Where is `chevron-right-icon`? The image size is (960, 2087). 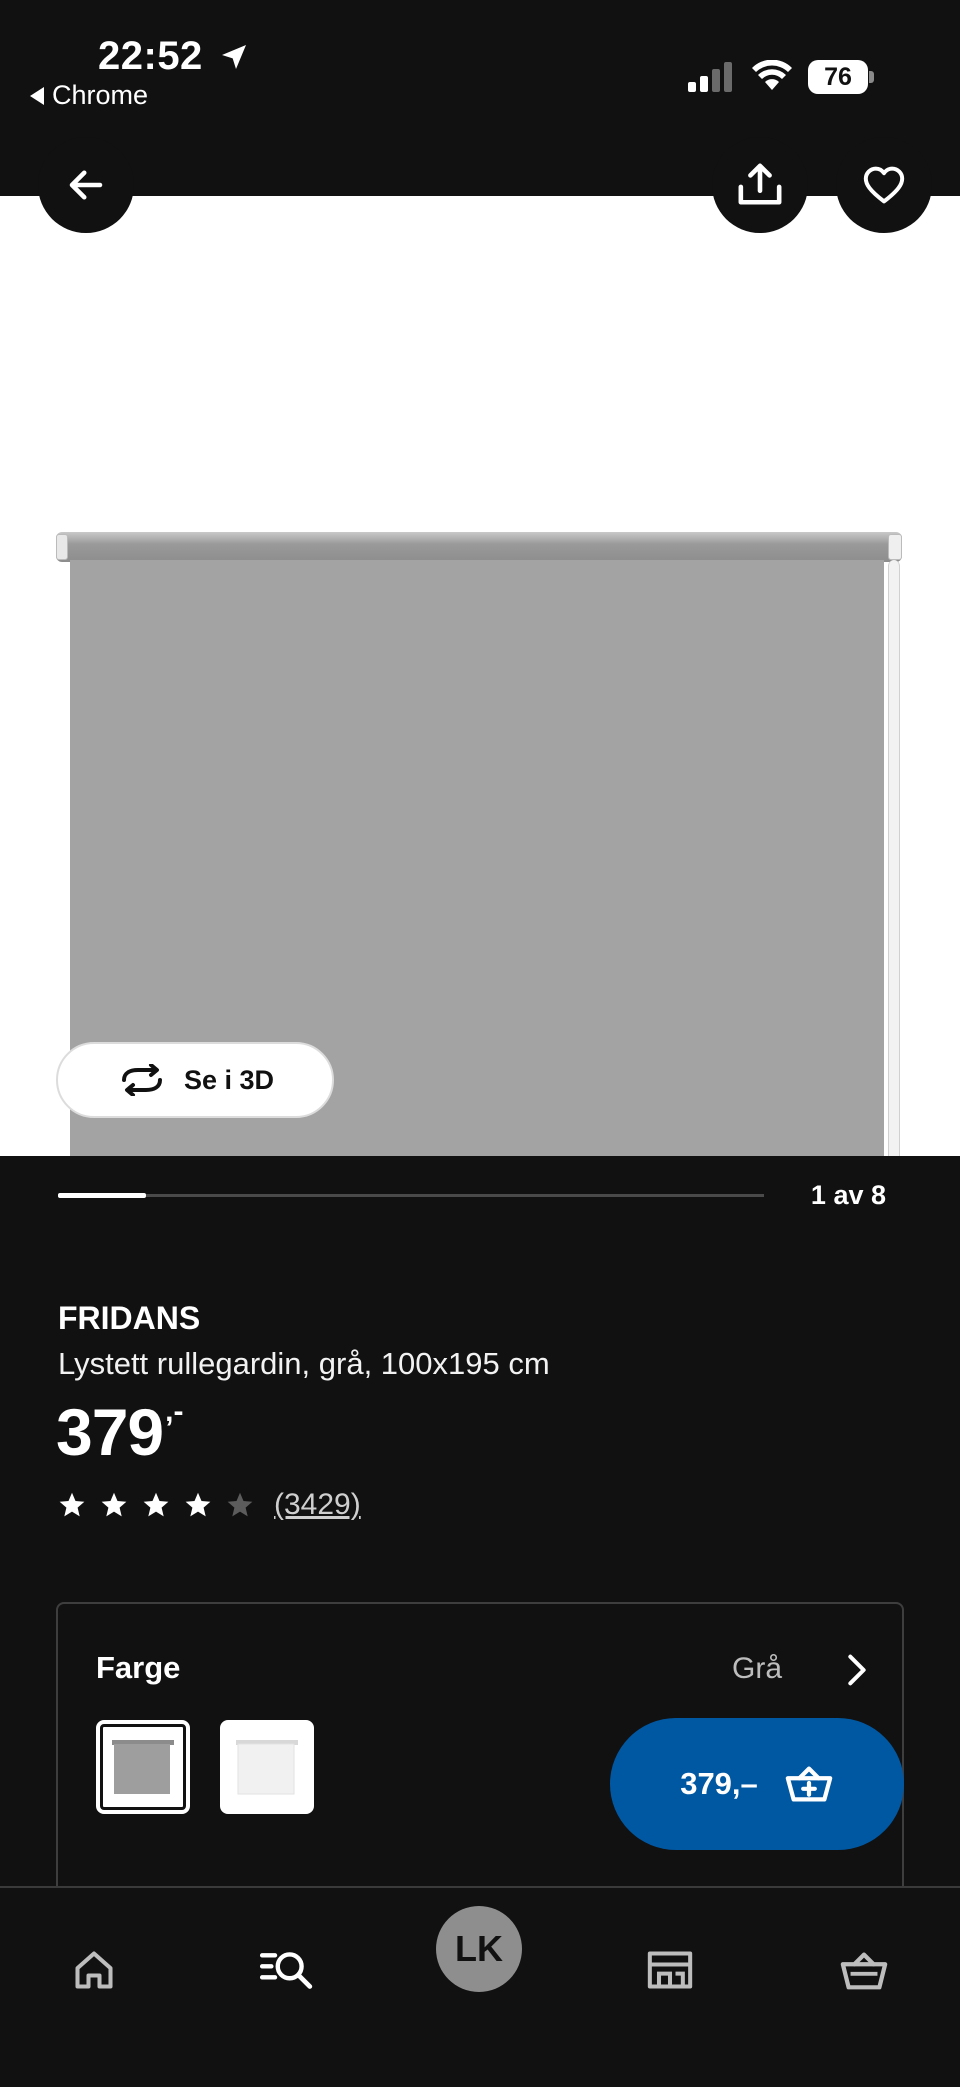
chevron-right-icon is located at coordinates (857, 1670).